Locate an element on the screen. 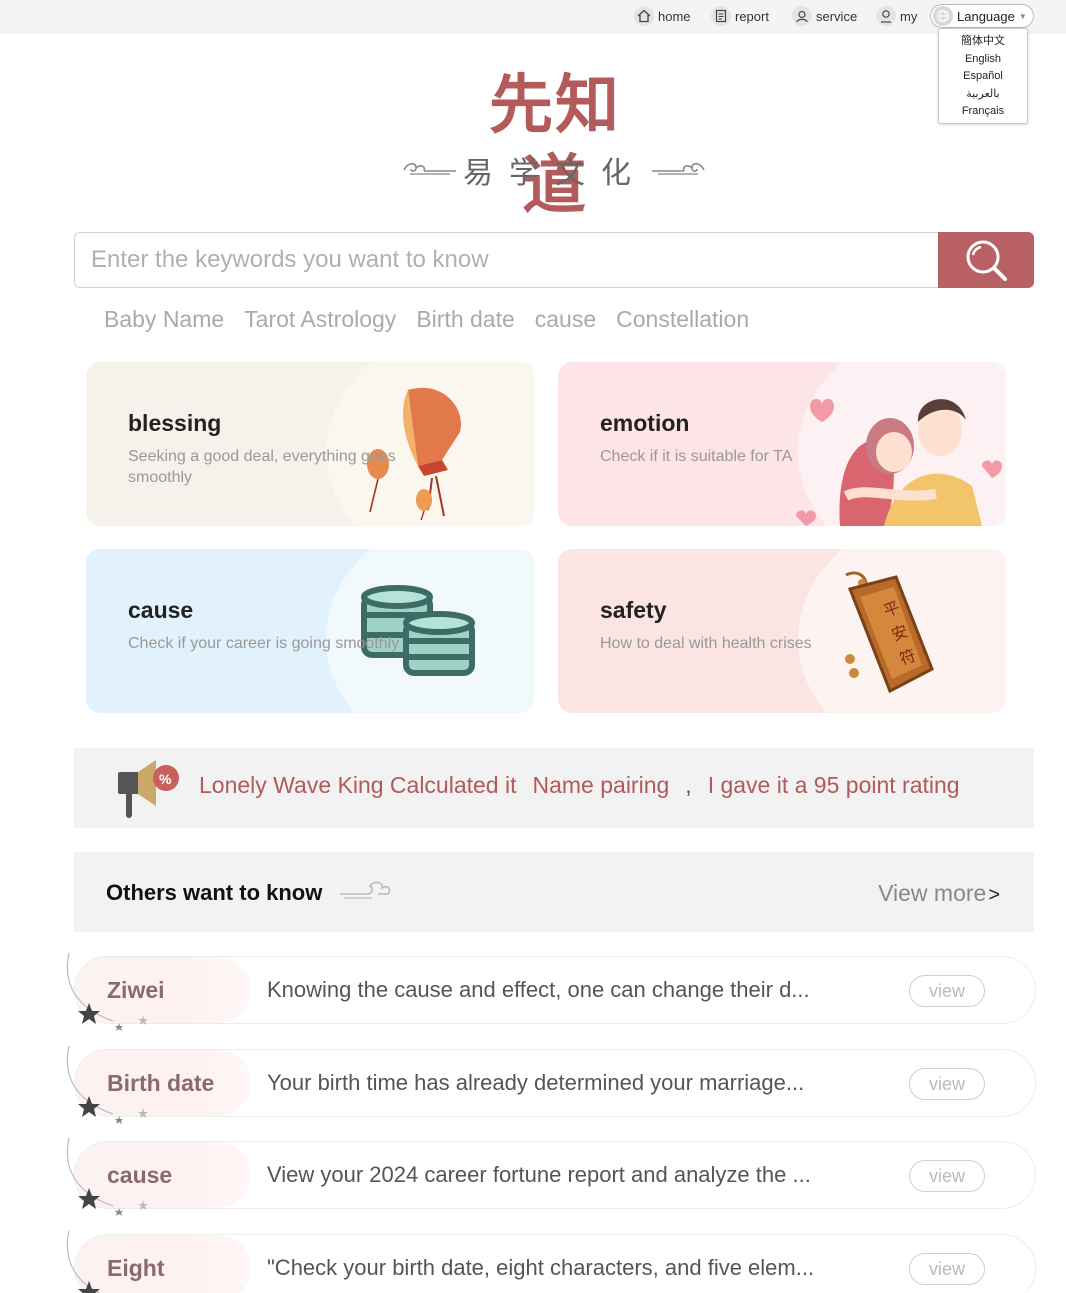 Image resolution: width=1066 pixels, height=1293 pixels. card-title: cause is located at coordinates (161, 610).